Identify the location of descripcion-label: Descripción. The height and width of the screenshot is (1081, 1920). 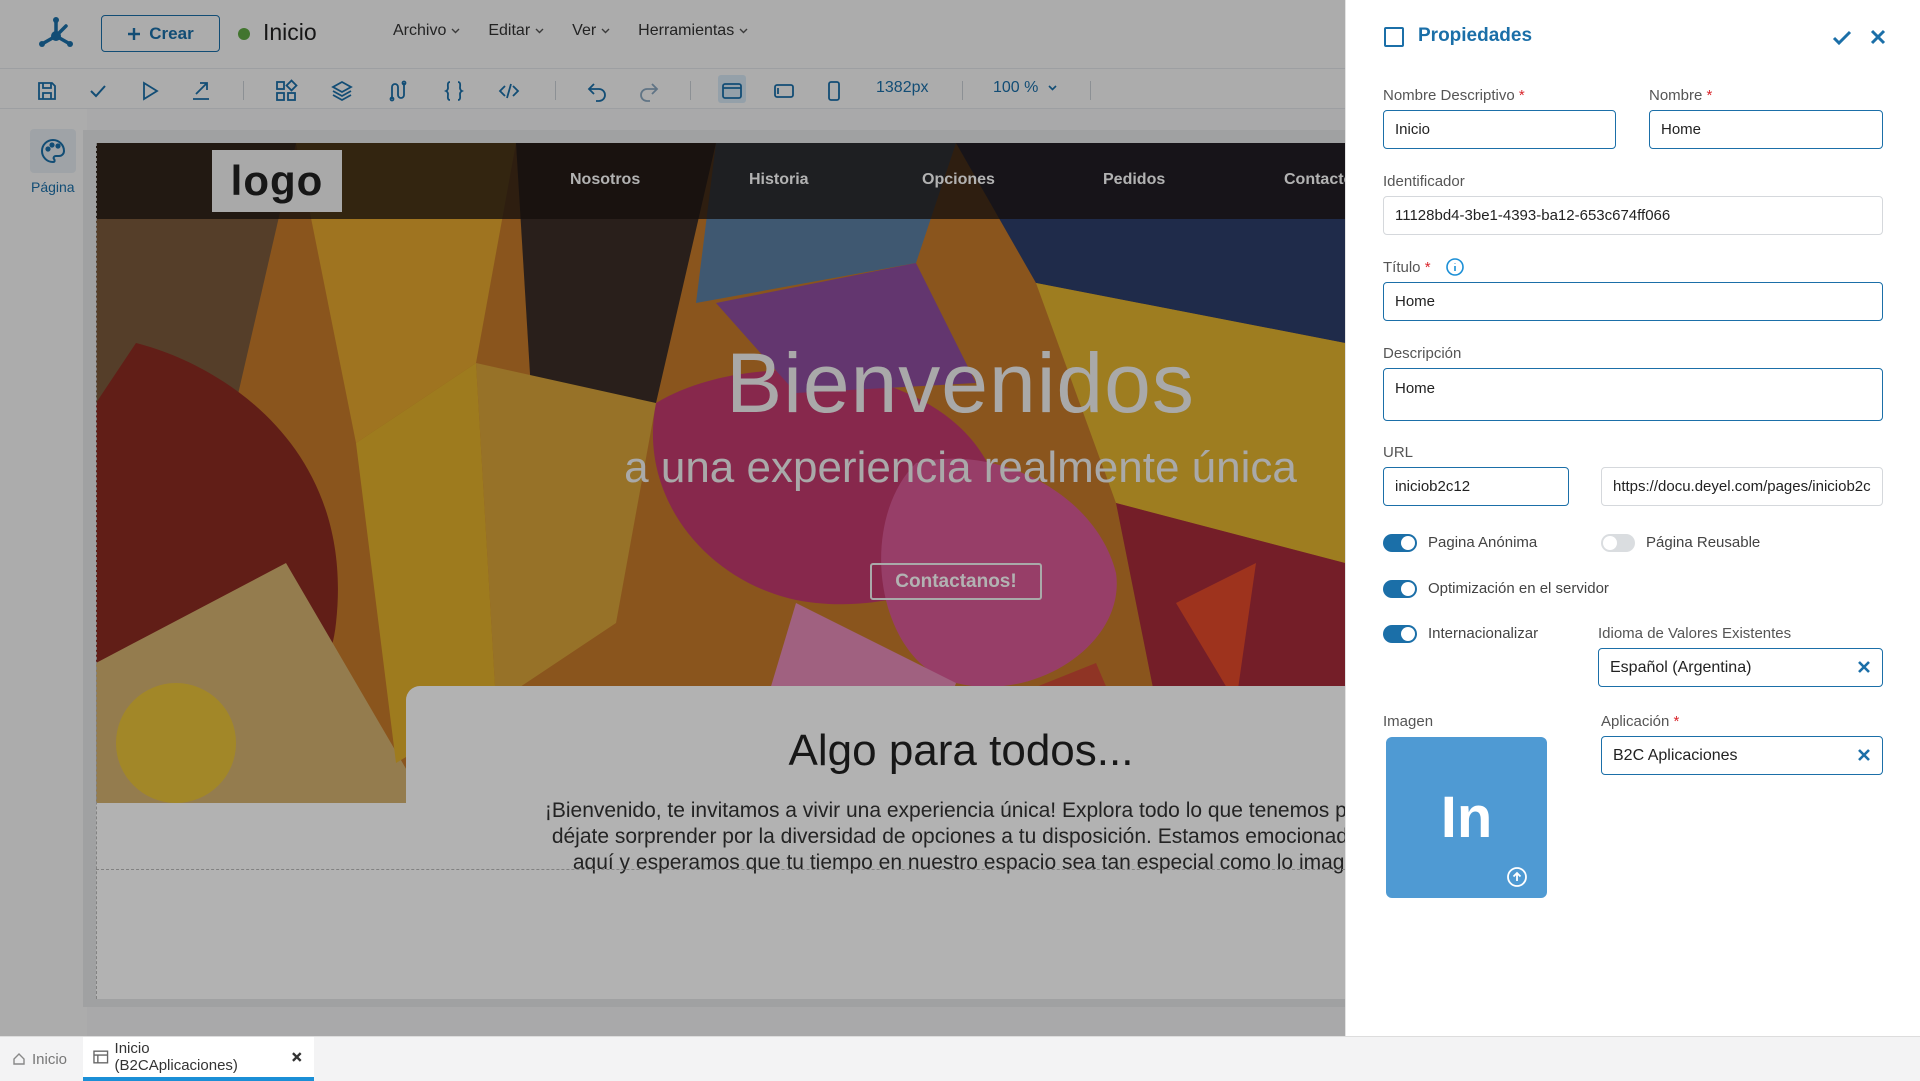
(1422, 353).